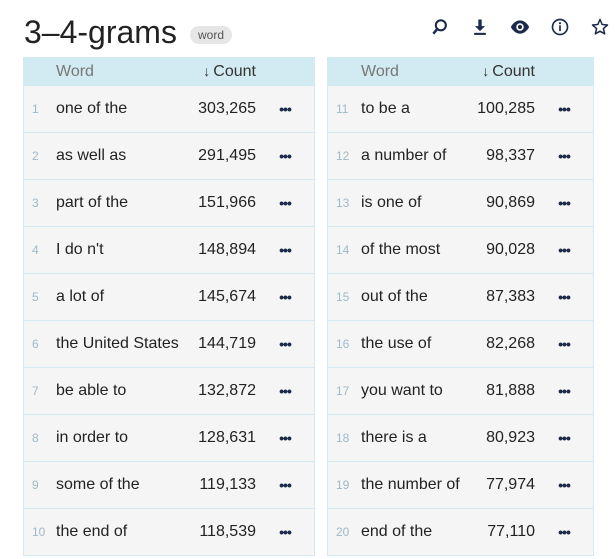 This screenshot has height=559, width=615. I want to click on table-row: 5 a lot of 145,674 •••, so click(169, 296).